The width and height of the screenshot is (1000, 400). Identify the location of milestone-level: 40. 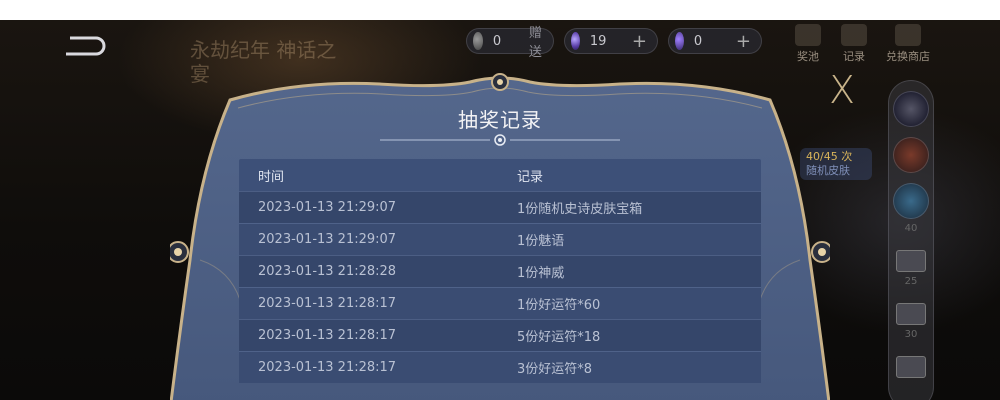
(911, 228).